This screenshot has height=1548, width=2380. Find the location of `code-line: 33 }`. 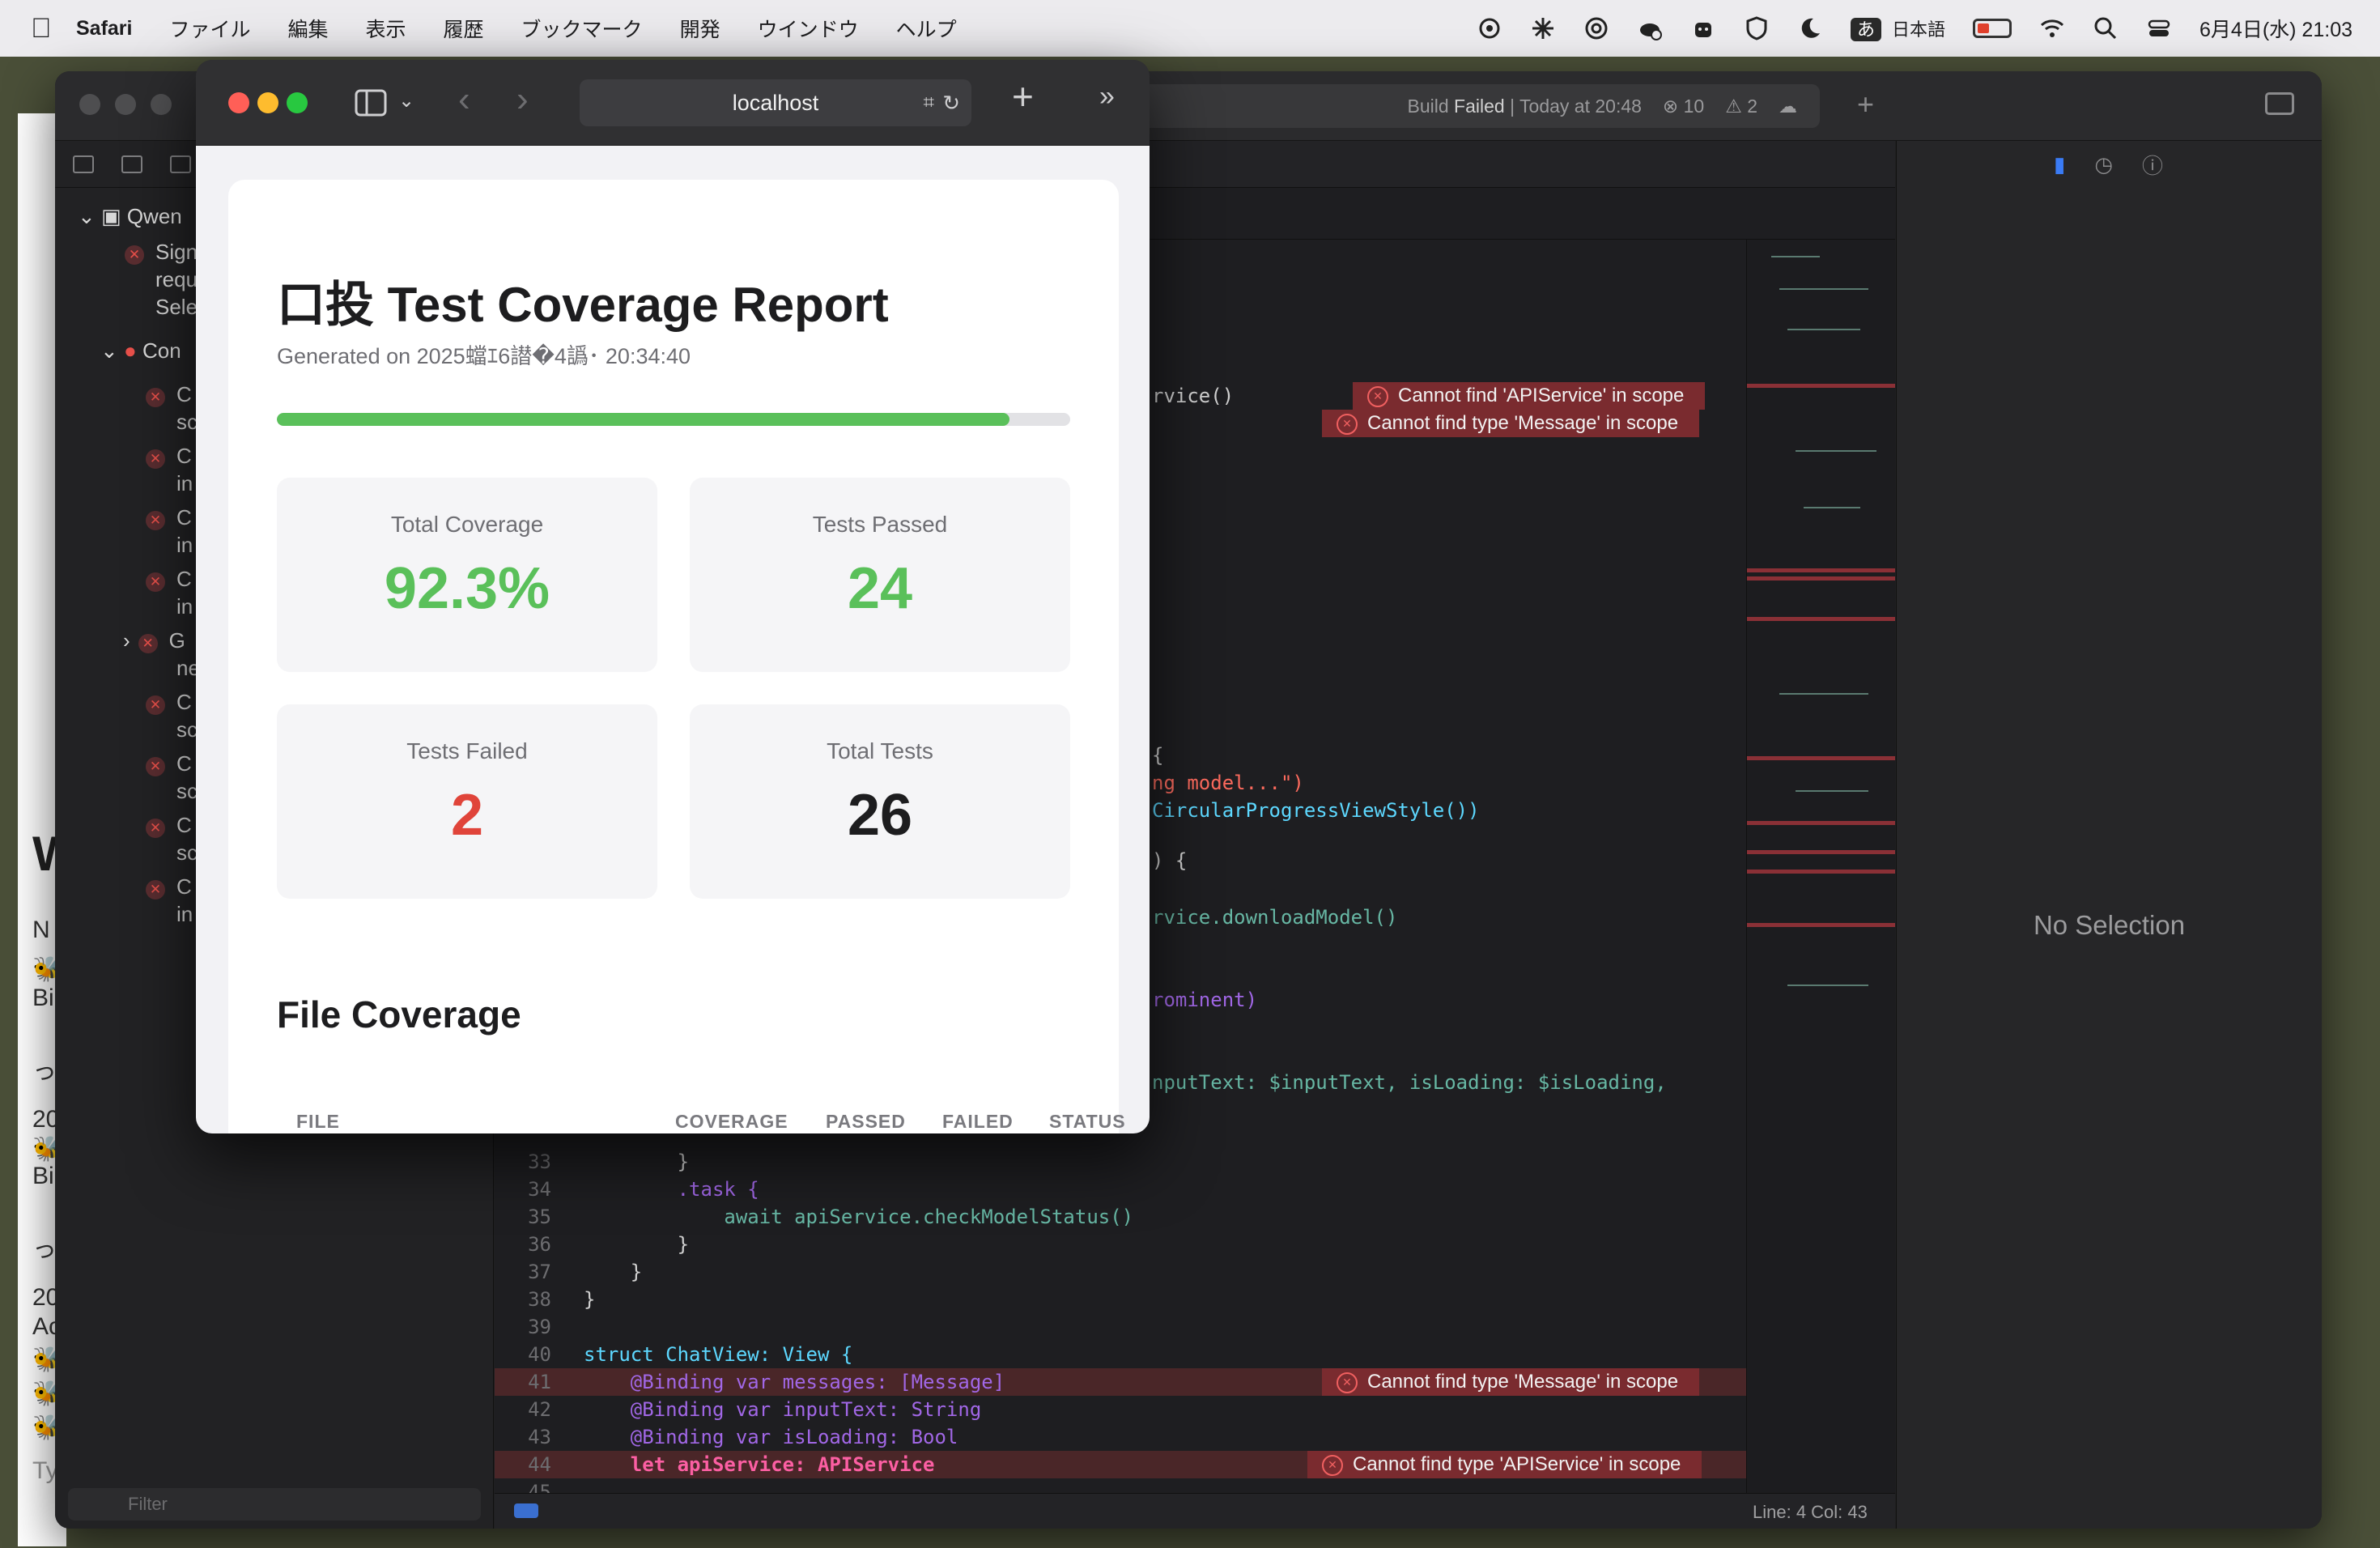

code-line: 33 } is located at coordinates (1120, 1162).